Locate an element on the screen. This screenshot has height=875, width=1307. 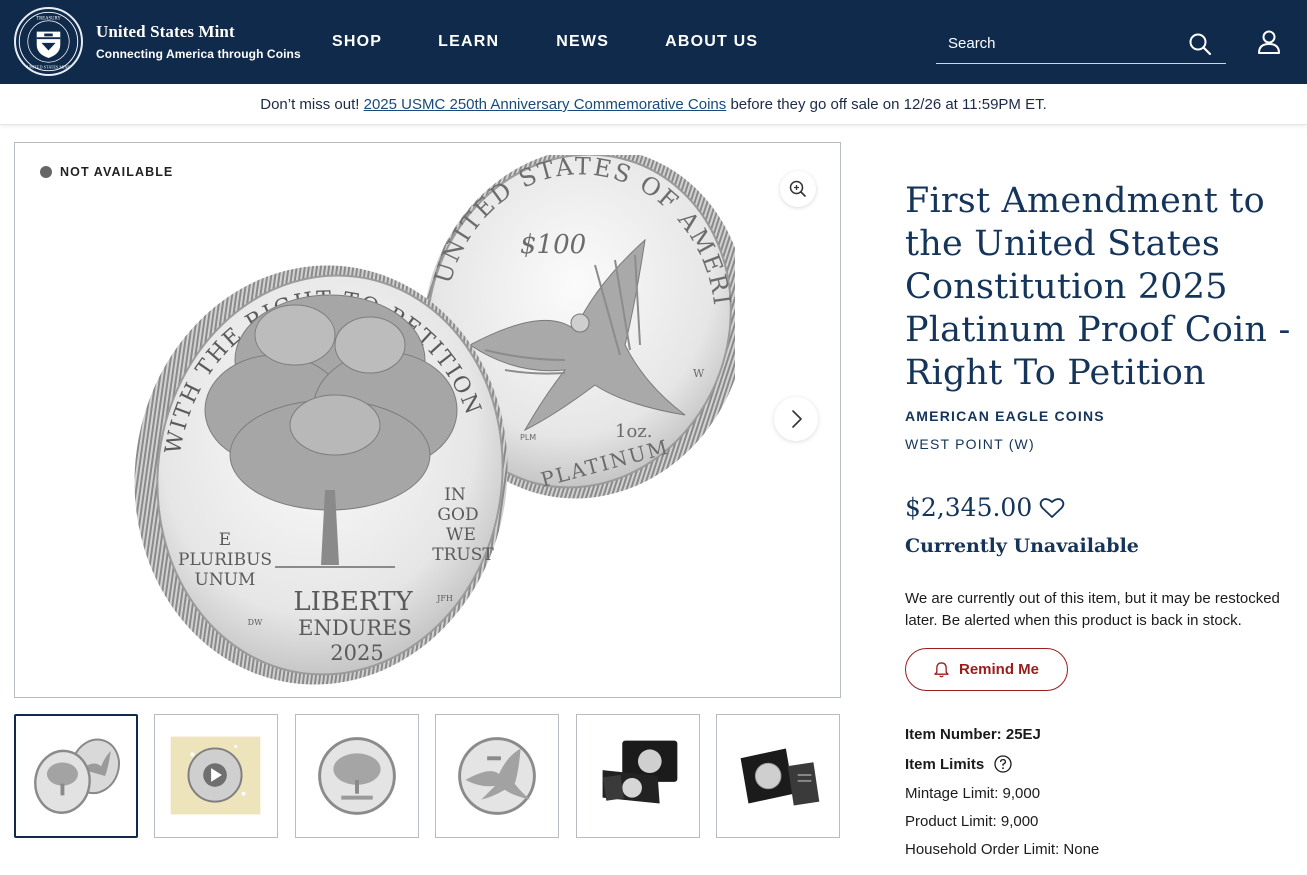
zoom-icon is located at coordinates (797, 188).